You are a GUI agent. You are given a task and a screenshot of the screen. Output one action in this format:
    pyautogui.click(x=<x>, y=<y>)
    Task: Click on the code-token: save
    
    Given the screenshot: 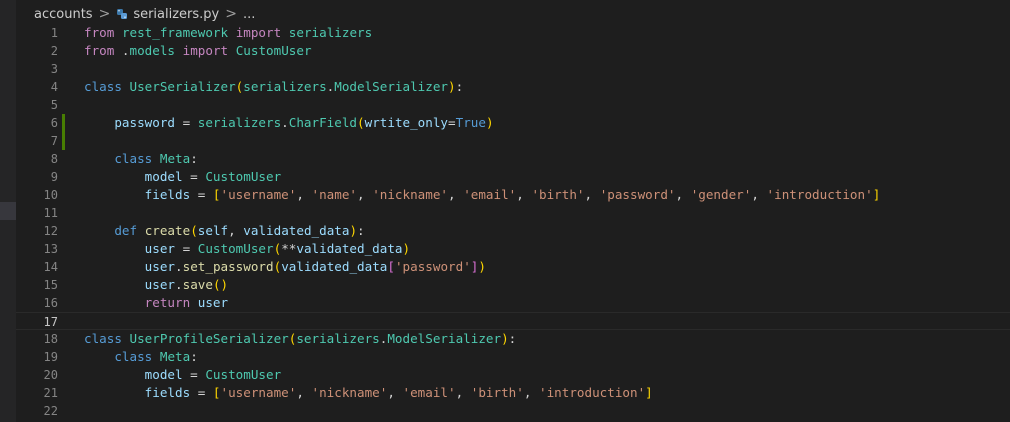 What is the action you would take?
    pyautogui.click(x=197, y=284)
    